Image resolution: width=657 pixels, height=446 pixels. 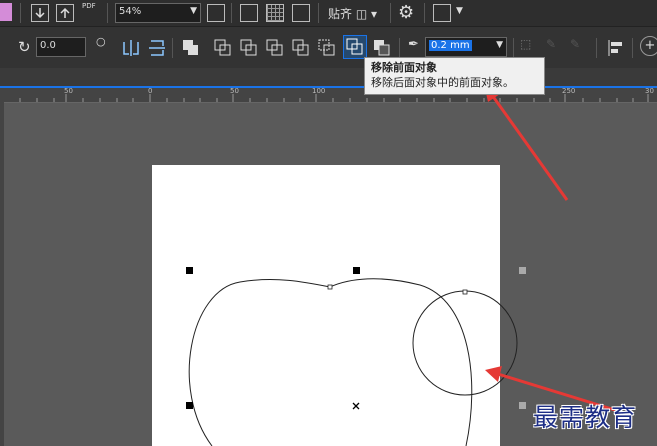 What do you see at coordinates (158, 13) in the screenshot?
I see `zoom-level-select: 54% ▼` at bounding box center [158, 13].